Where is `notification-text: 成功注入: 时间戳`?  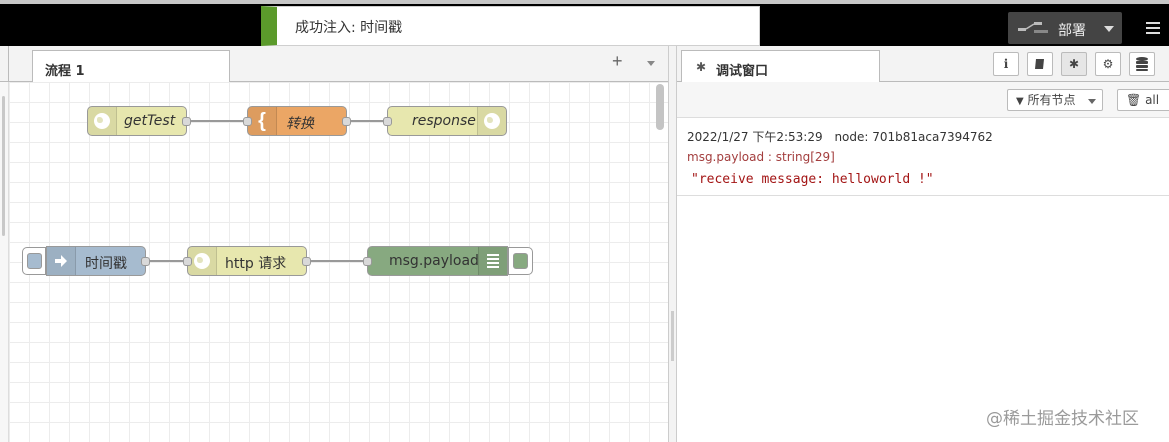
notification-text: 成功注入: 时间戳 is located at coordinates (349, 28).